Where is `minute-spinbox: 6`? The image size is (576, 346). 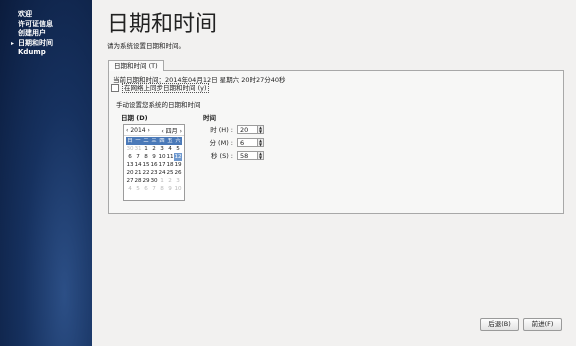
minute-spinbox: 6 is located at coordinates (247, 142).